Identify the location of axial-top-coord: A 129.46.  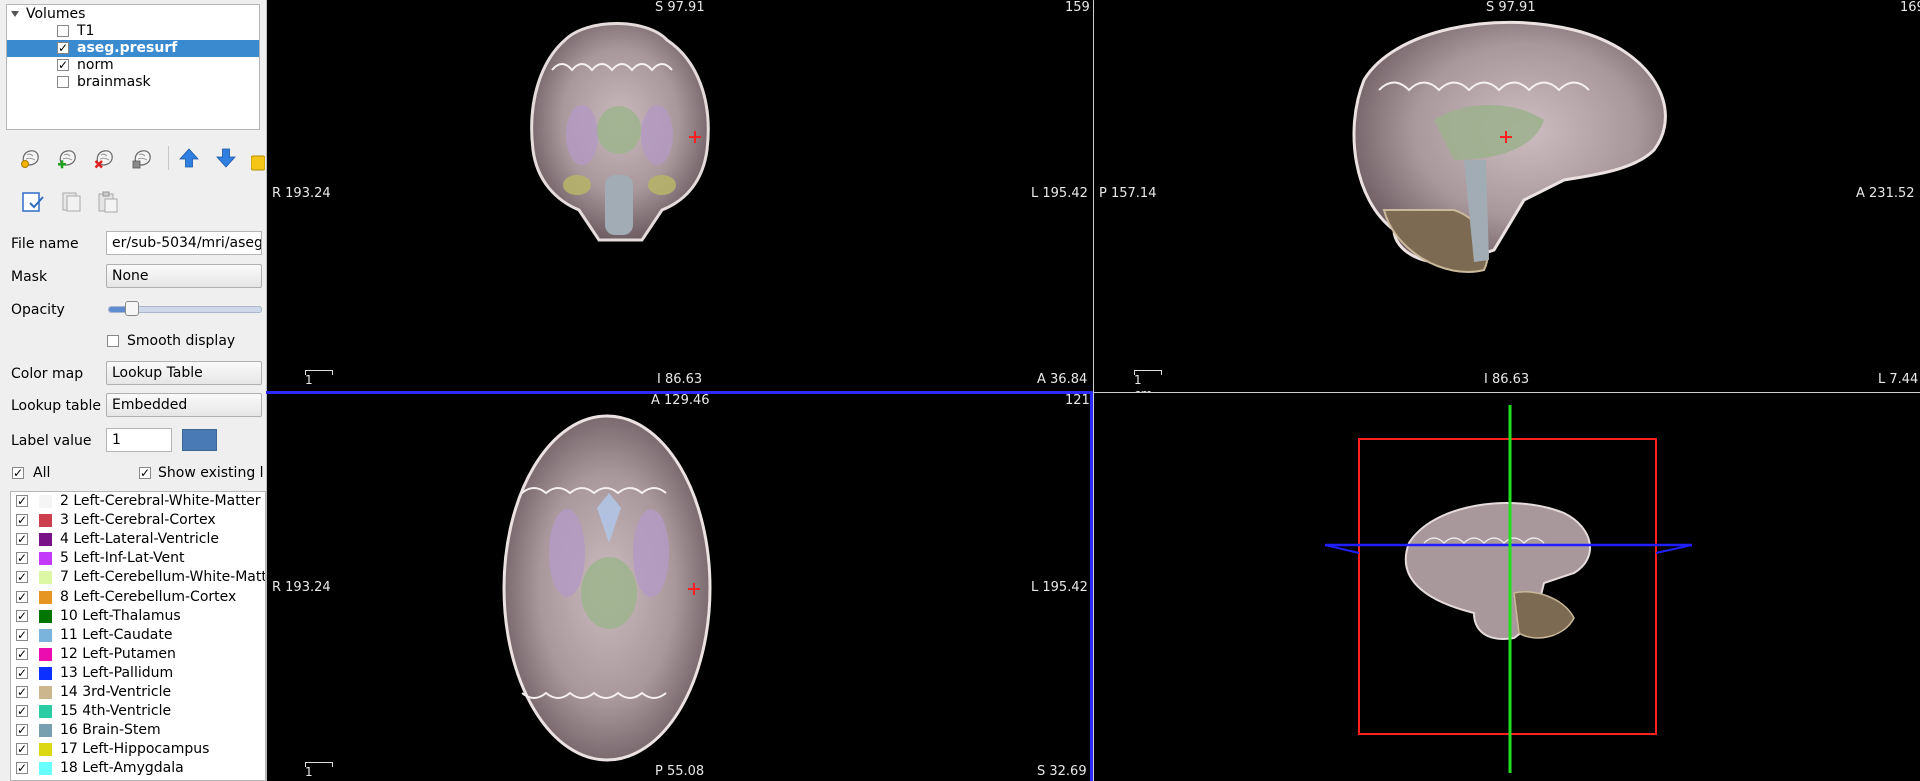
(680, 400).